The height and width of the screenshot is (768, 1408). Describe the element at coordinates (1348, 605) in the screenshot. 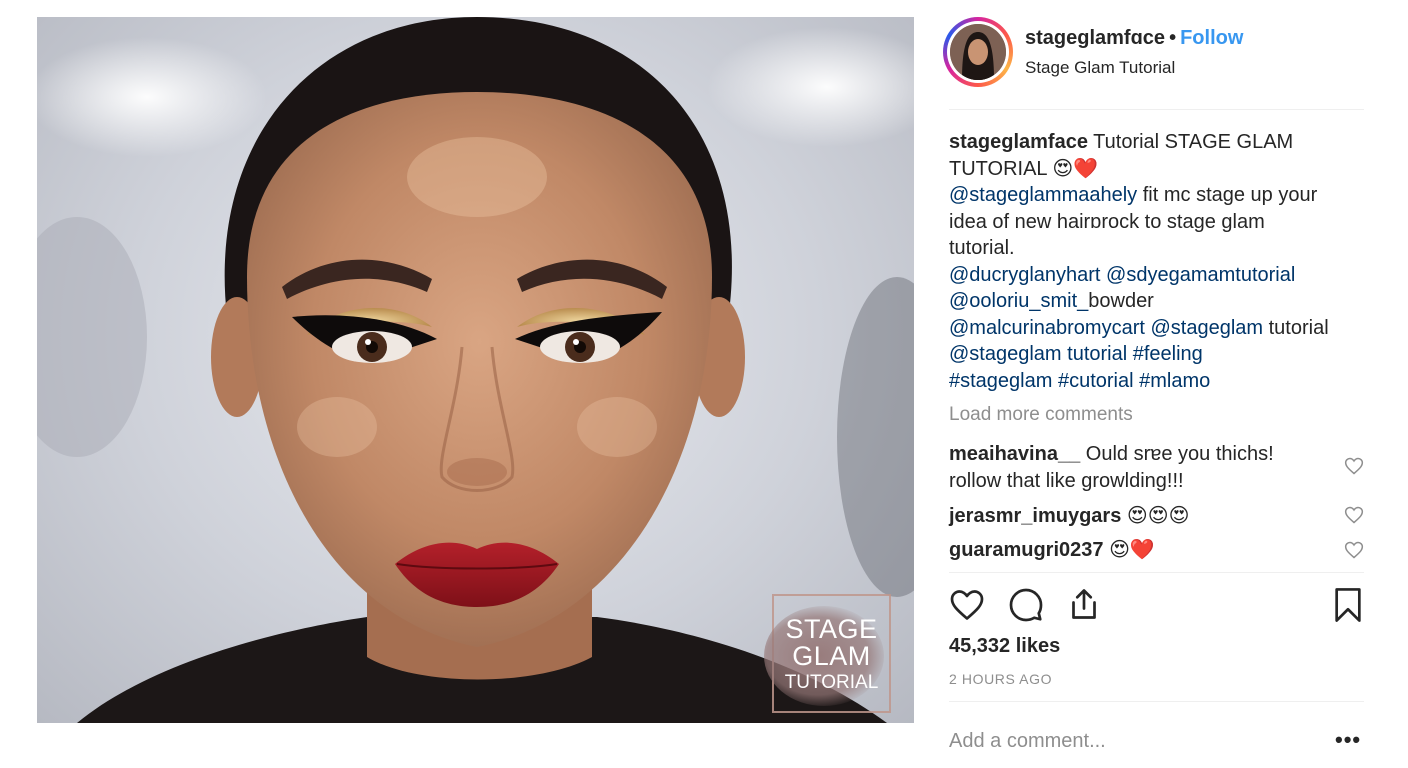

I see `bookmark-icon` at that location.